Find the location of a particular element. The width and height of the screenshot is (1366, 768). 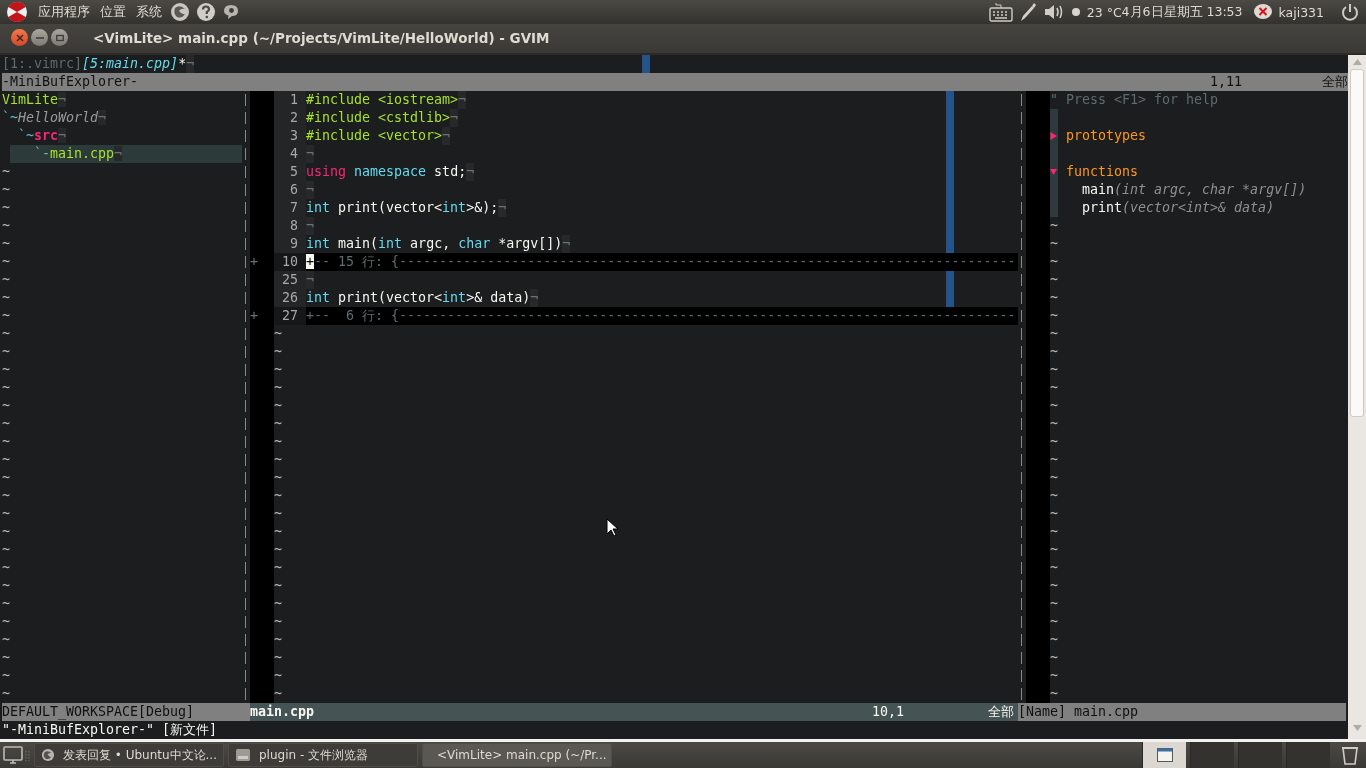

code-text: namespace is located at coordinates (390, 172).